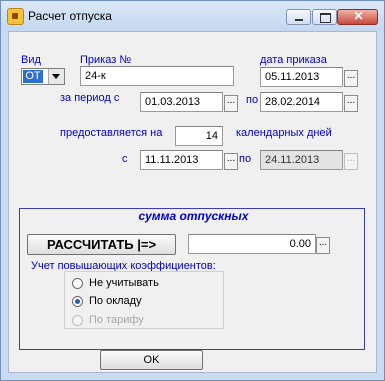  I want to click on order-number-field: 24-к, so click(157, 76).